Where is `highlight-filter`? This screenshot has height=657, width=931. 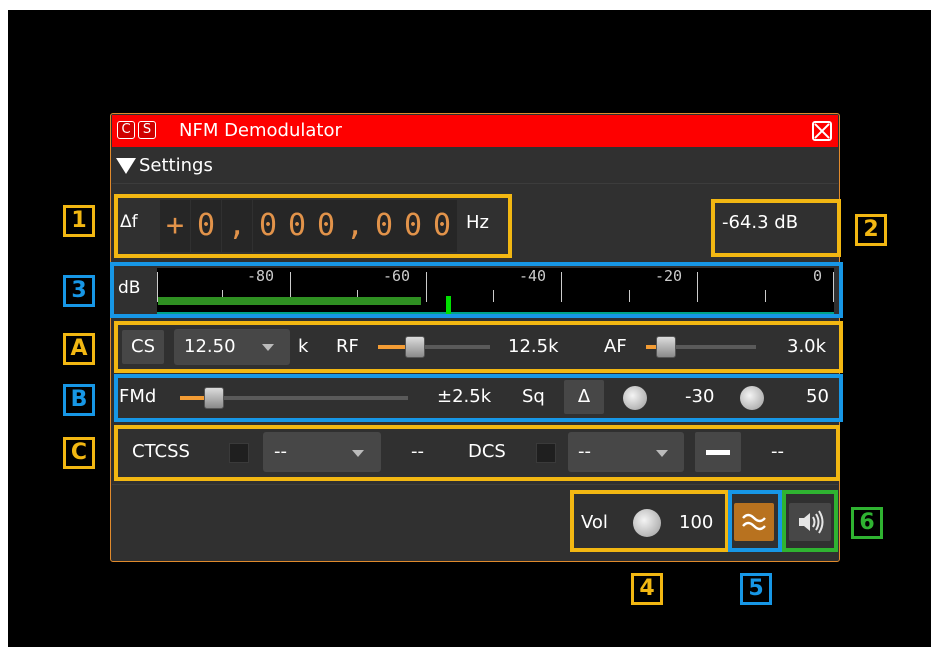 highlight-filter is located at coordinates (755, 521).